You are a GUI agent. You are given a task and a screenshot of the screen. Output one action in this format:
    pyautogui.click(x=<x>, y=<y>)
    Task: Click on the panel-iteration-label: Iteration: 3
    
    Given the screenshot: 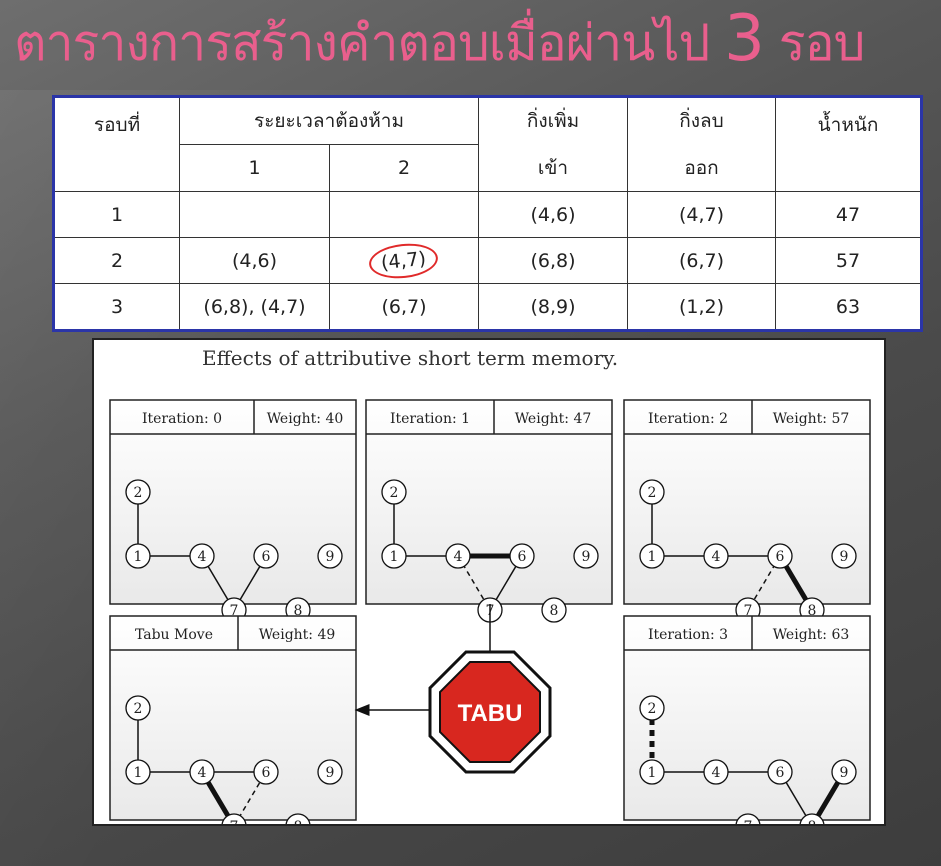 What is the action you would take?
    pyautogui.click(x=688, y=635)
    